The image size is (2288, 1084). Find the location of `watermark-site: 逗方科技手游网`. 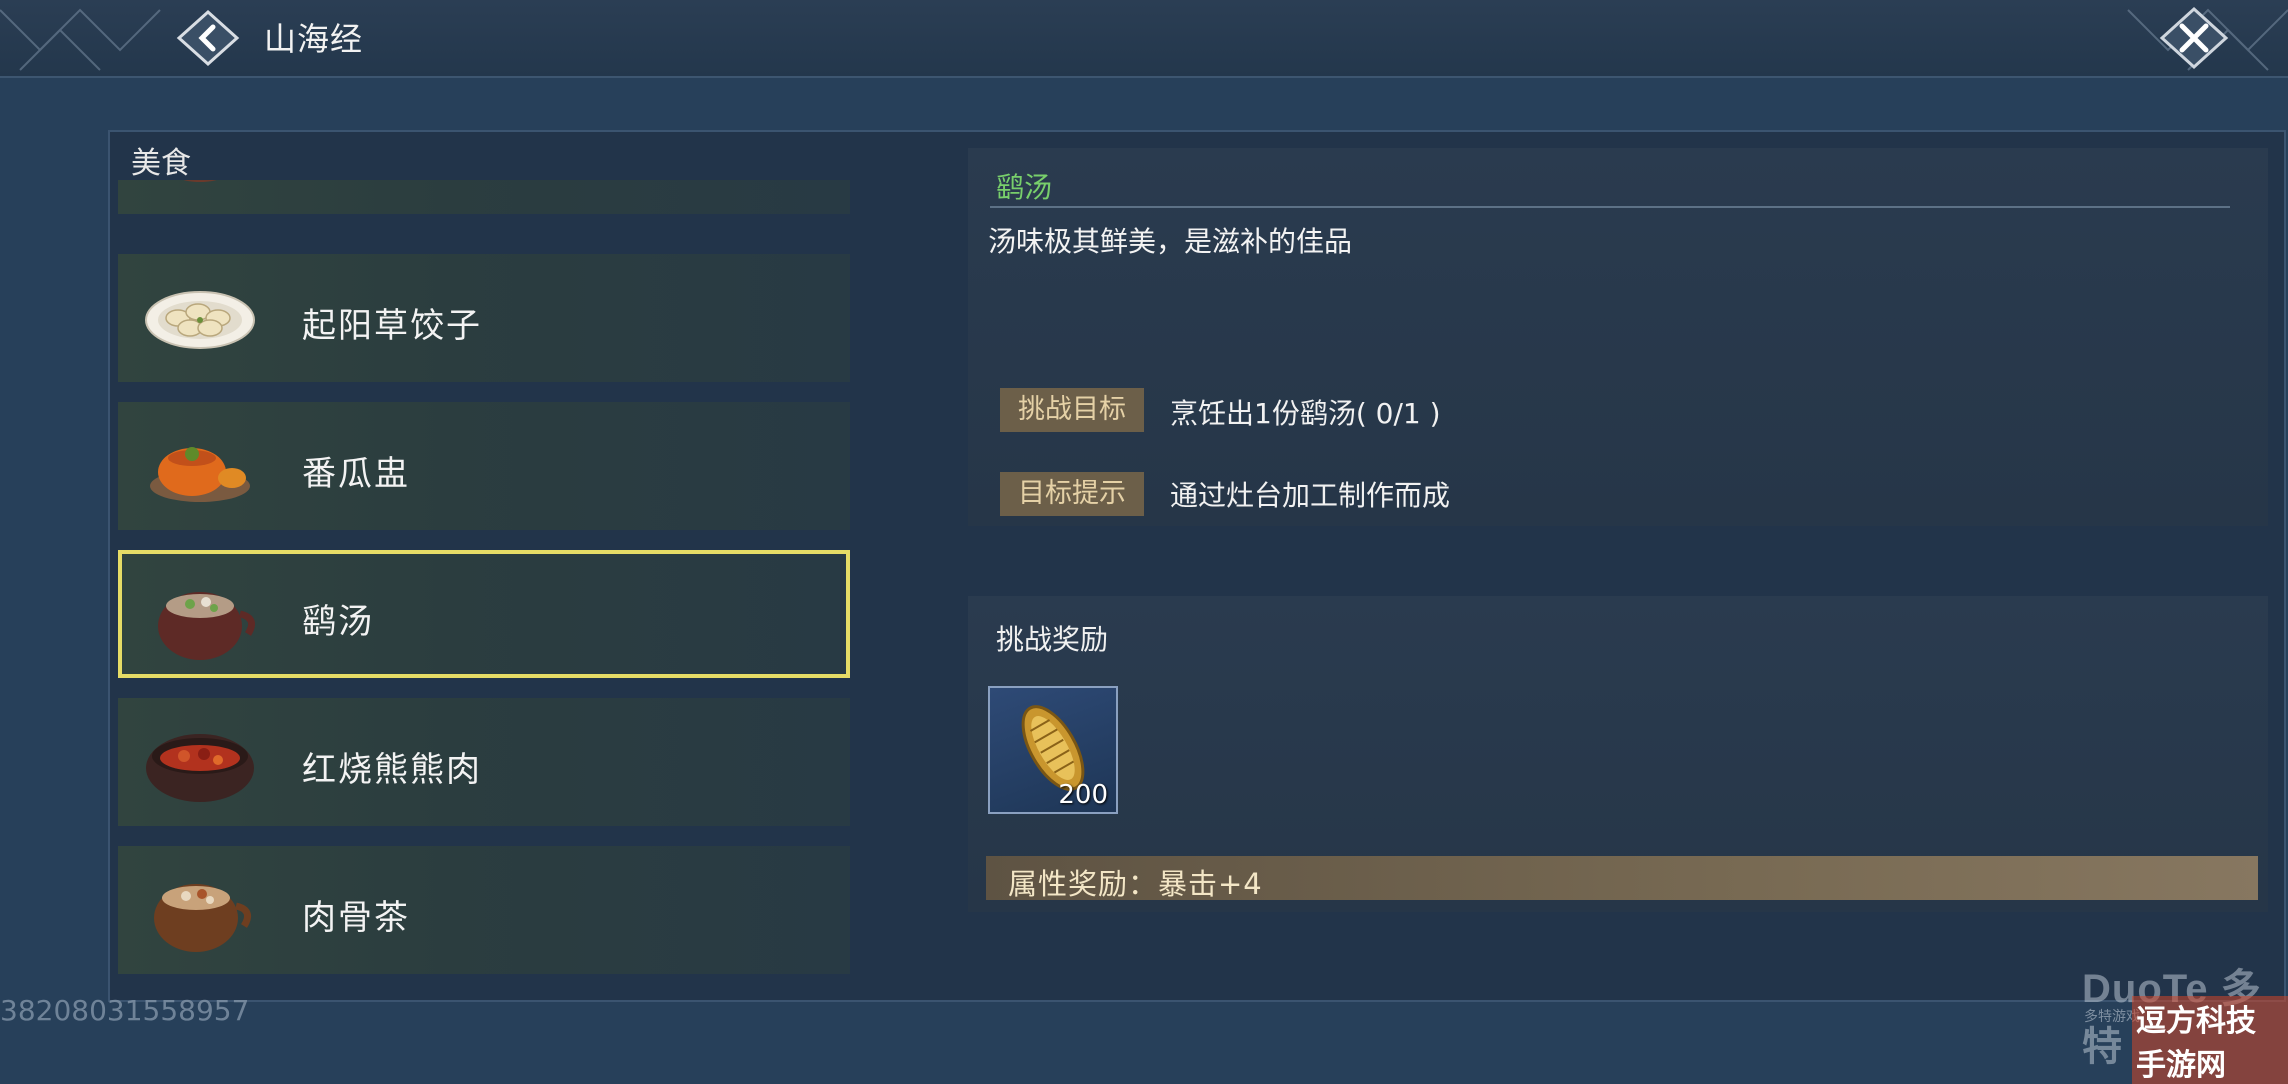

watermark-site: 逗方科技手游网 is located at coordinates (2210, 1040).